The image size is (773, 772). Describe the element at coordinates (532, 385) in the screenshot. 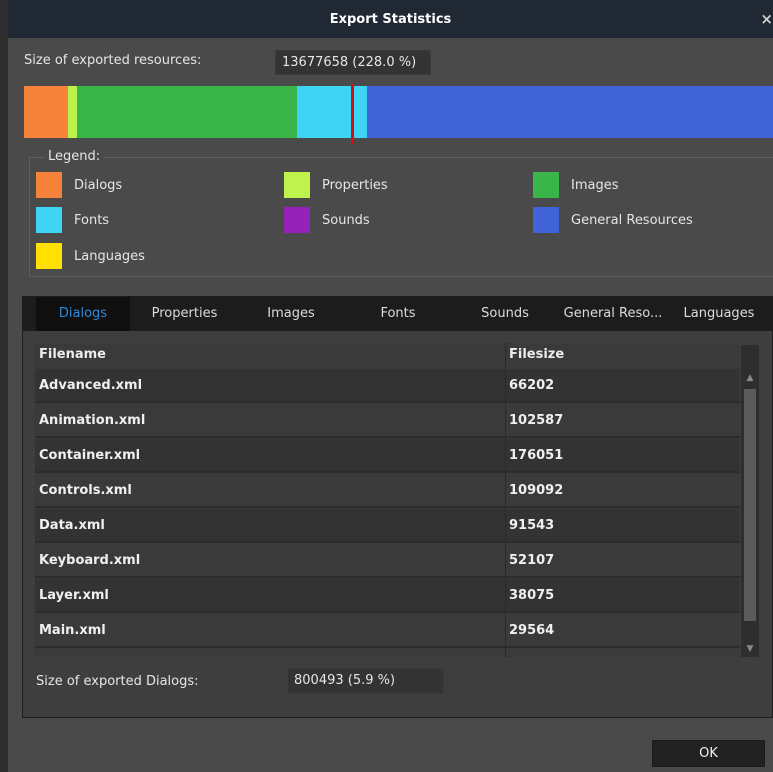

I see `filesize-cell: 66202` at that location.